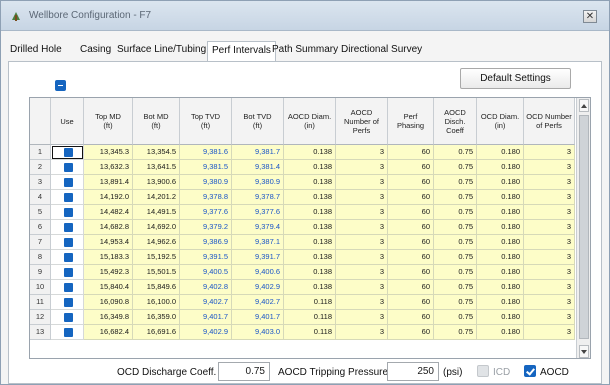 The width and height of the screenshot is (610, 385). Describe the element at coordinates (258, 197) in the screenshot. I see `bot-tvd-cell: 9,378.7` at that location.